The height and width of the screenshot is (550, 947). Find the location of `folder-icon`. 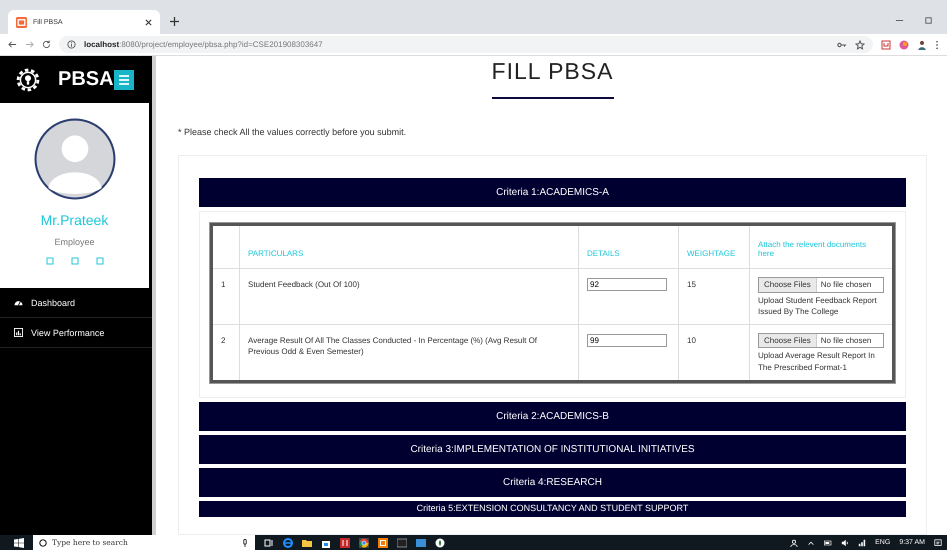

folder-icon is located at coordinates (307, 543).